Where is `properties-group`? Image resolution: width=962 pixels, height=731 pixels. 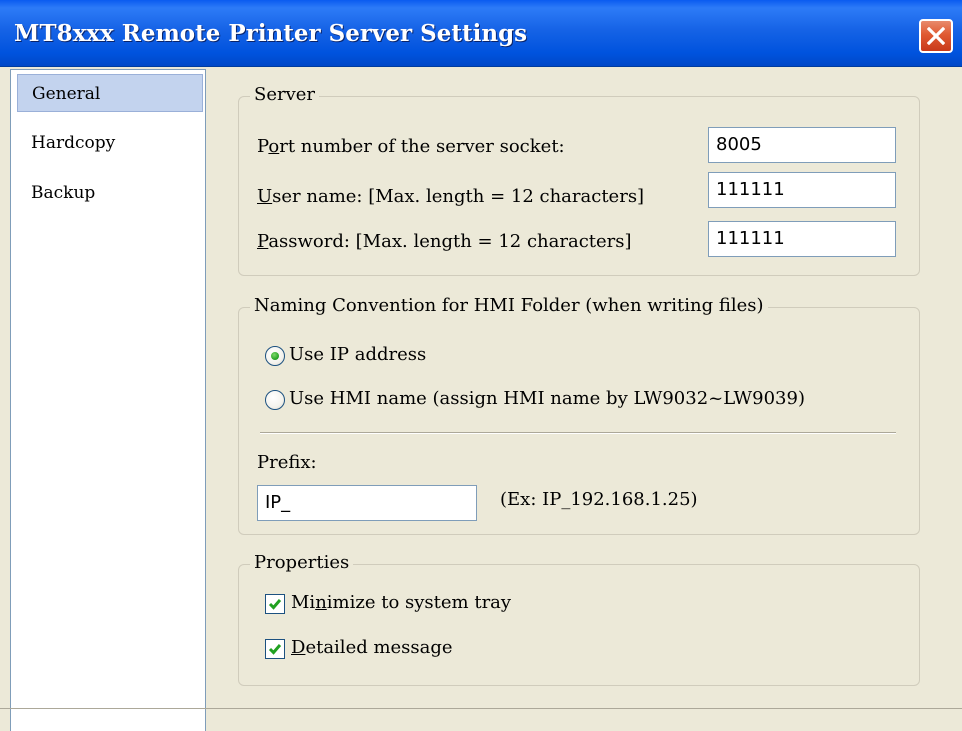 properties-group is located at coordinates (579, 625).